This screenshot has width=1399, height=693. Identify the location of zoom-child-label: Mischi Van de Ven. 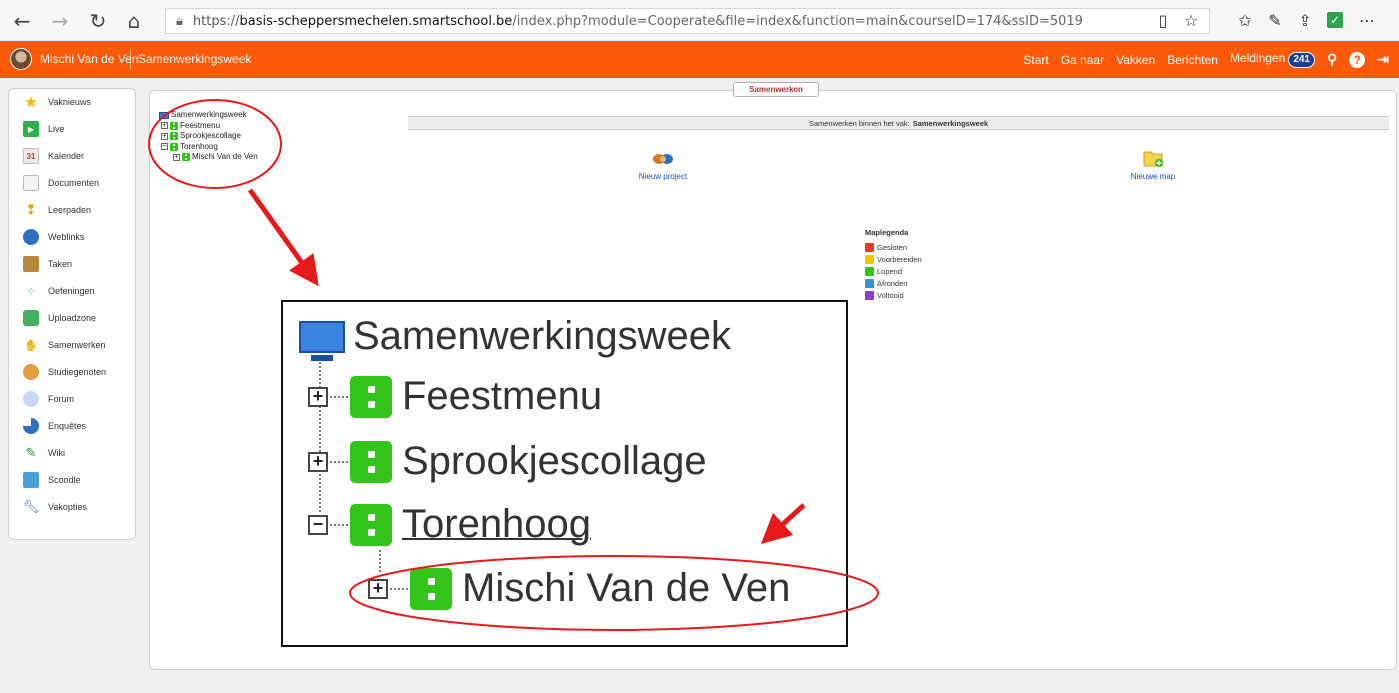
(626, 588).